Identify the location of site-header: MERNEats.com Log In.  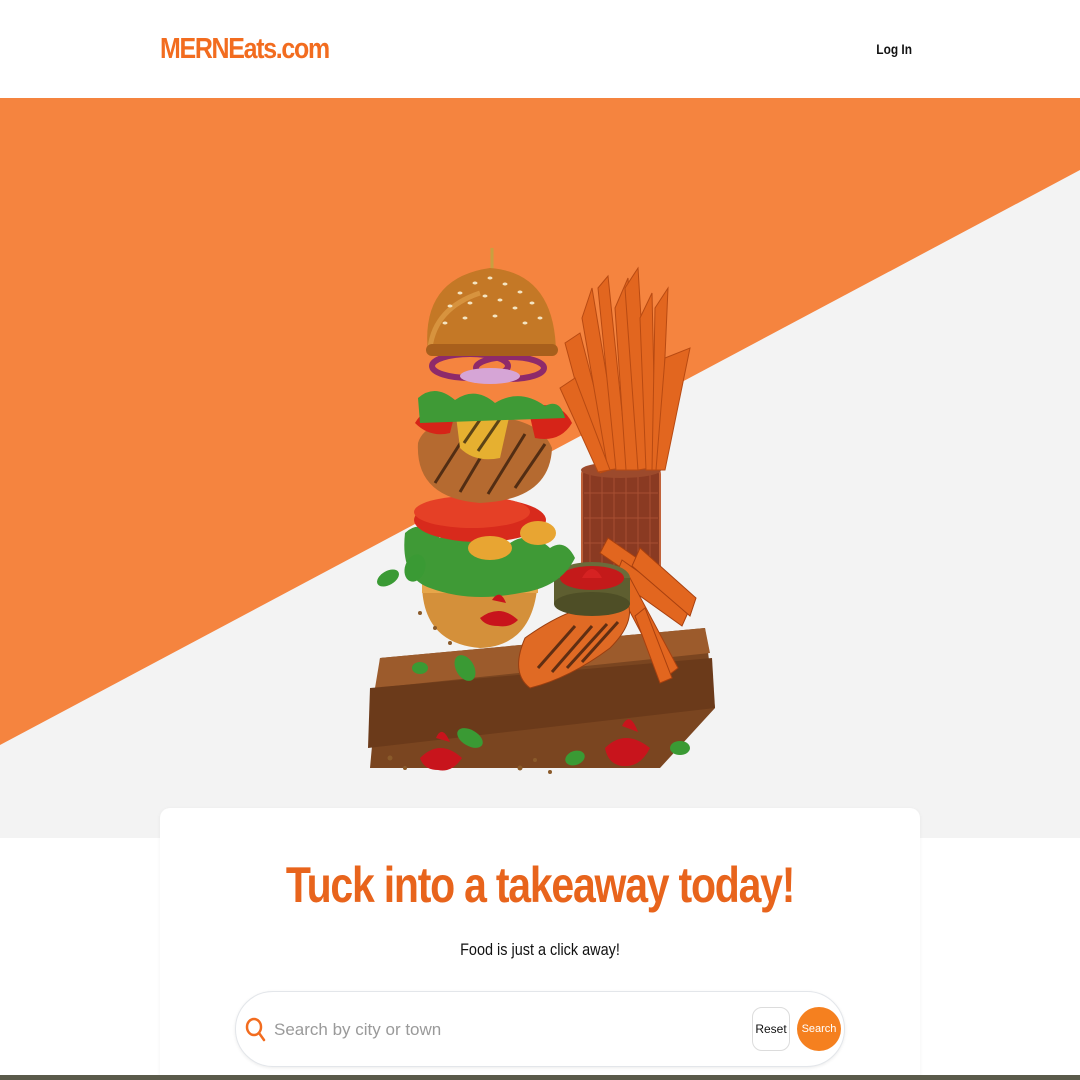
(540, 50).